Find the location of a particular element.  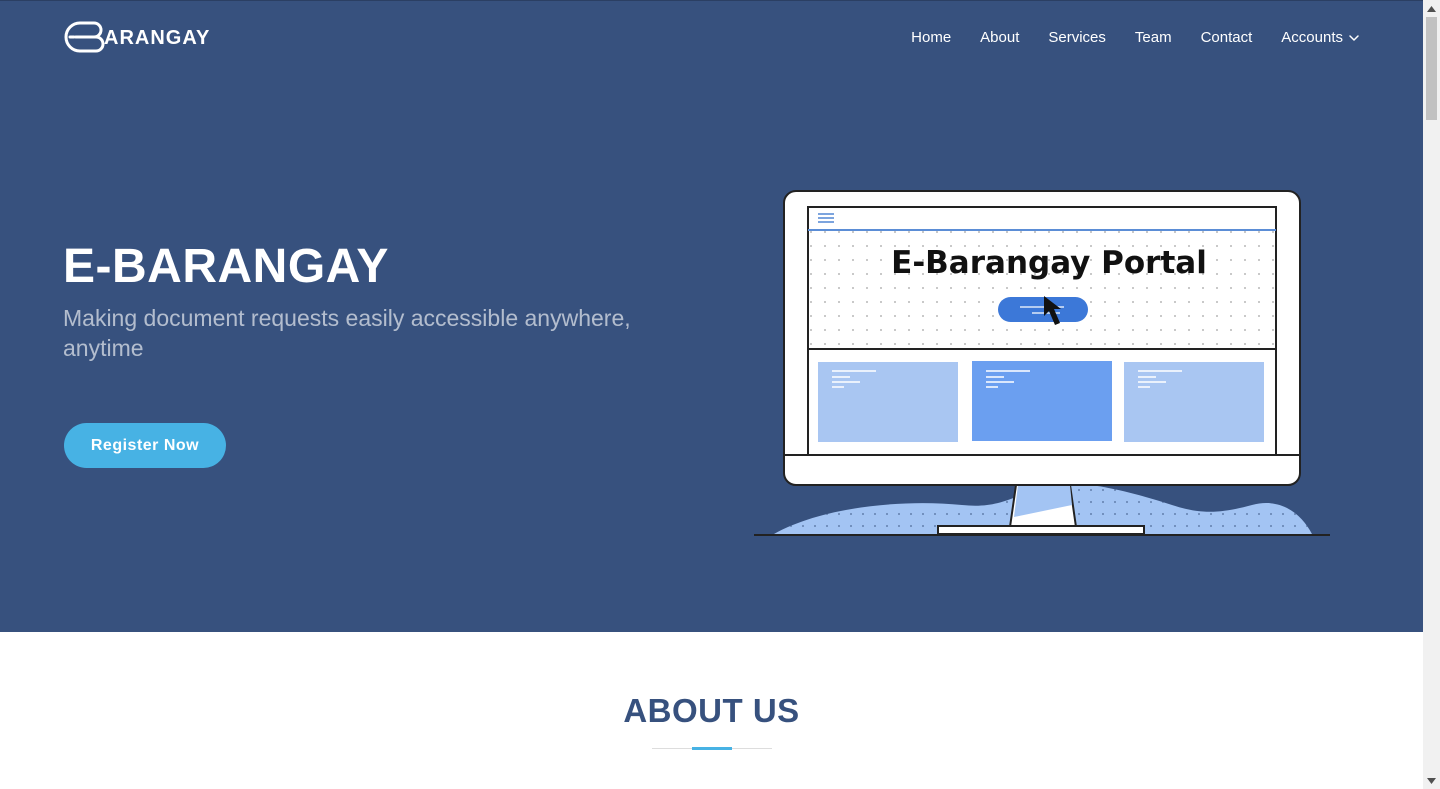

nav-accounts: Accounts is located at coordinates (1320, 38).